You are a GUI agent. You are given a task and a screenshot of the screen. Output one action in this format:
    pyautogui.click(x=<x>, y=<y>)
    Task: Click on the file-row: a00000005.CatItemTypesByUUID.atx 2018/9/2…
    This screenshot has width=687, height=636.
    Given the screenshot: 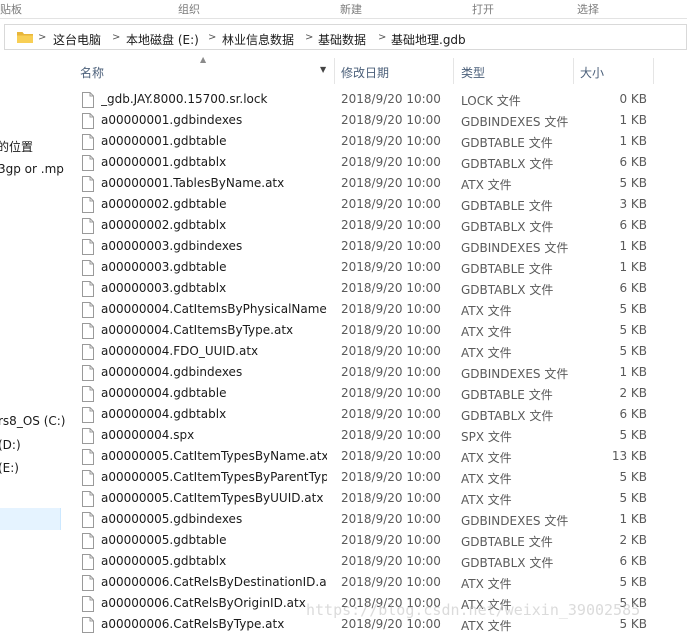 What is the action you would take?
    pyautogui.click(x=377, y=499)
    